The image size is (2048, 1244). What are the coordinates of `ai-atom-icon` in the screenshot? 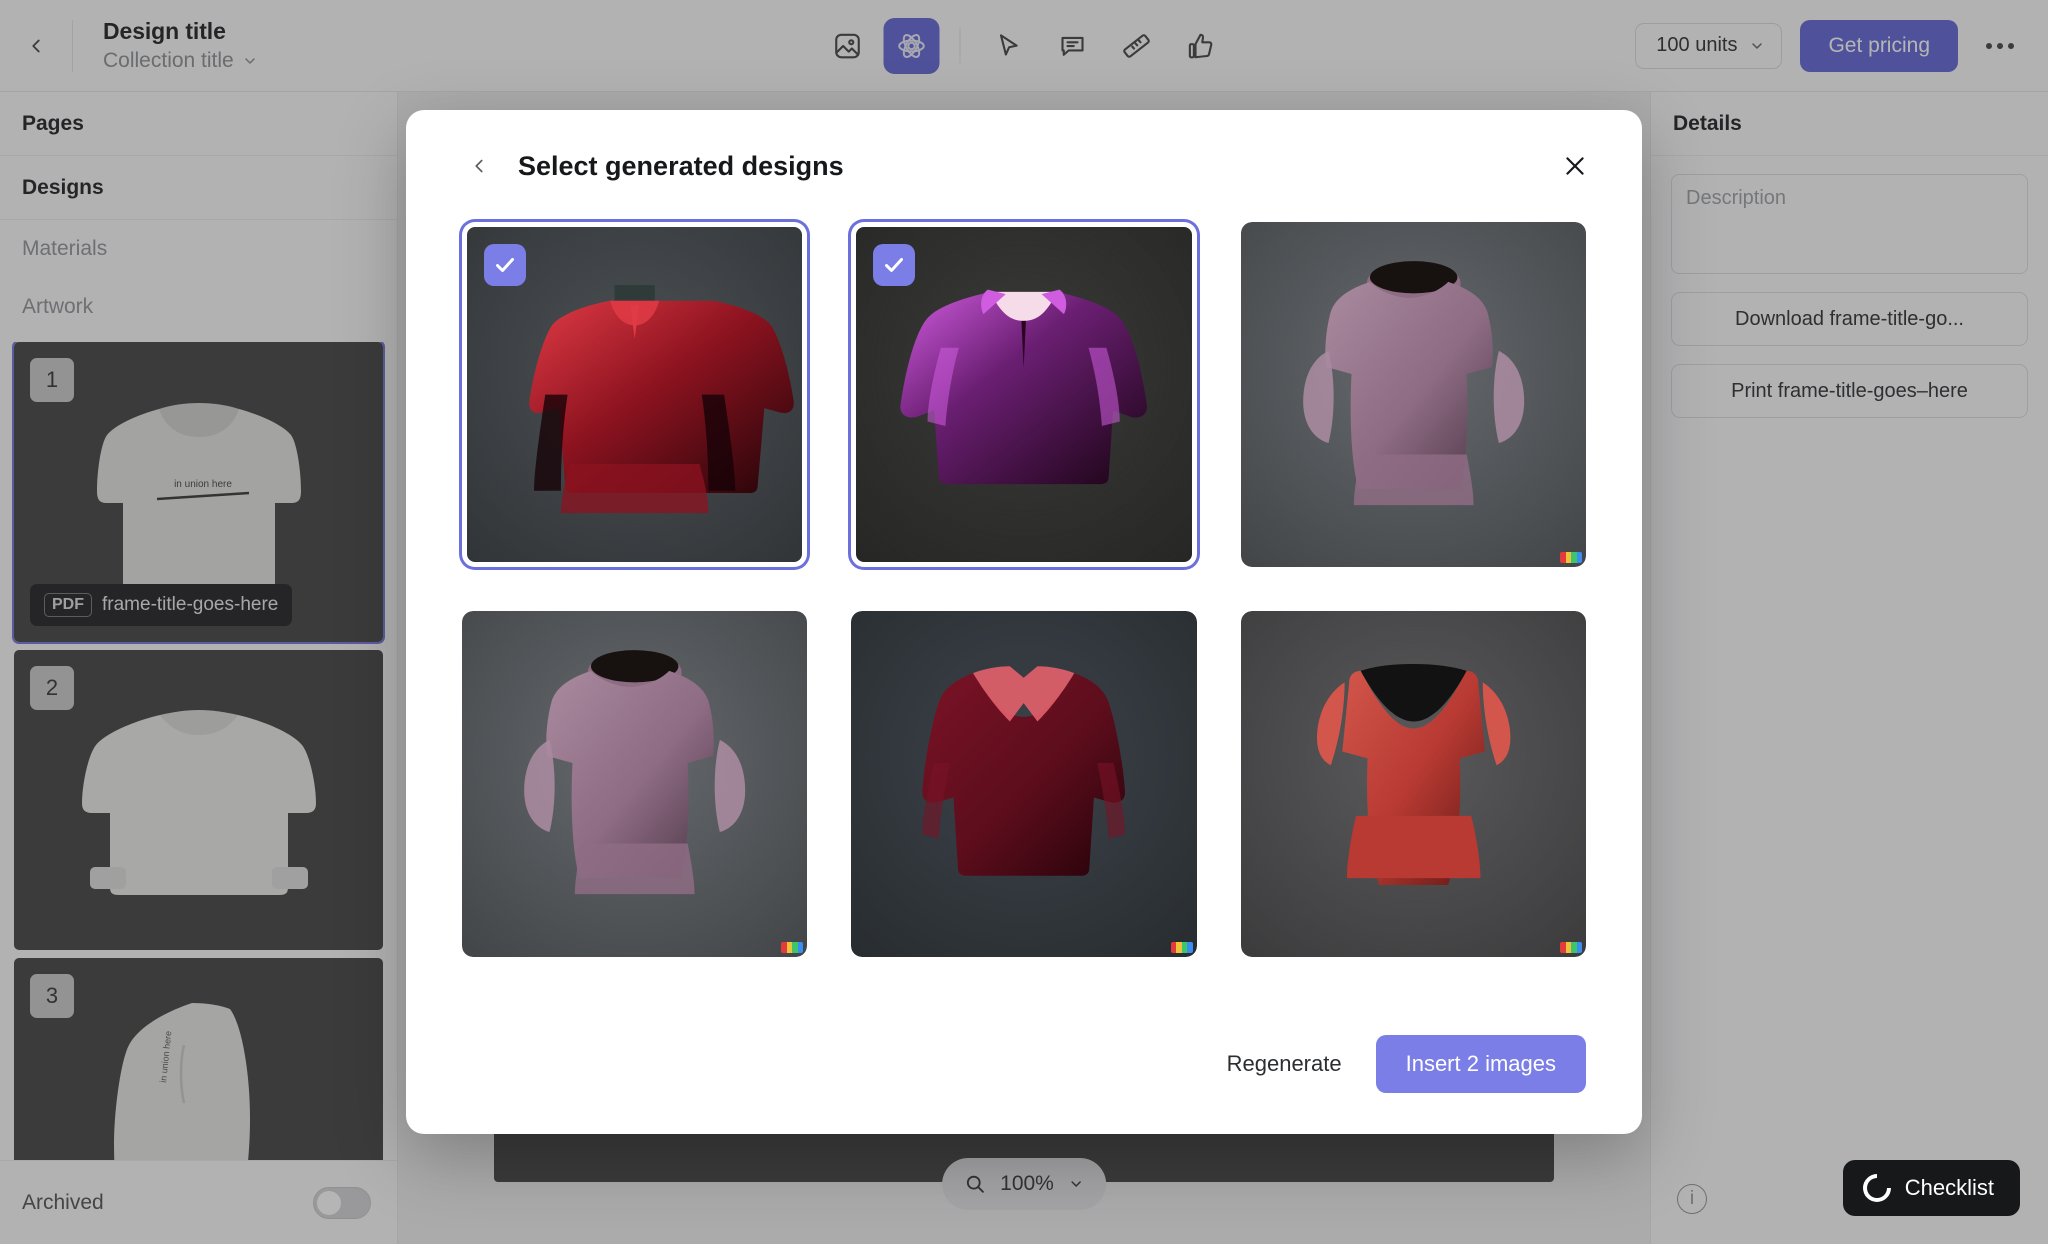 It's located at (911, 45).